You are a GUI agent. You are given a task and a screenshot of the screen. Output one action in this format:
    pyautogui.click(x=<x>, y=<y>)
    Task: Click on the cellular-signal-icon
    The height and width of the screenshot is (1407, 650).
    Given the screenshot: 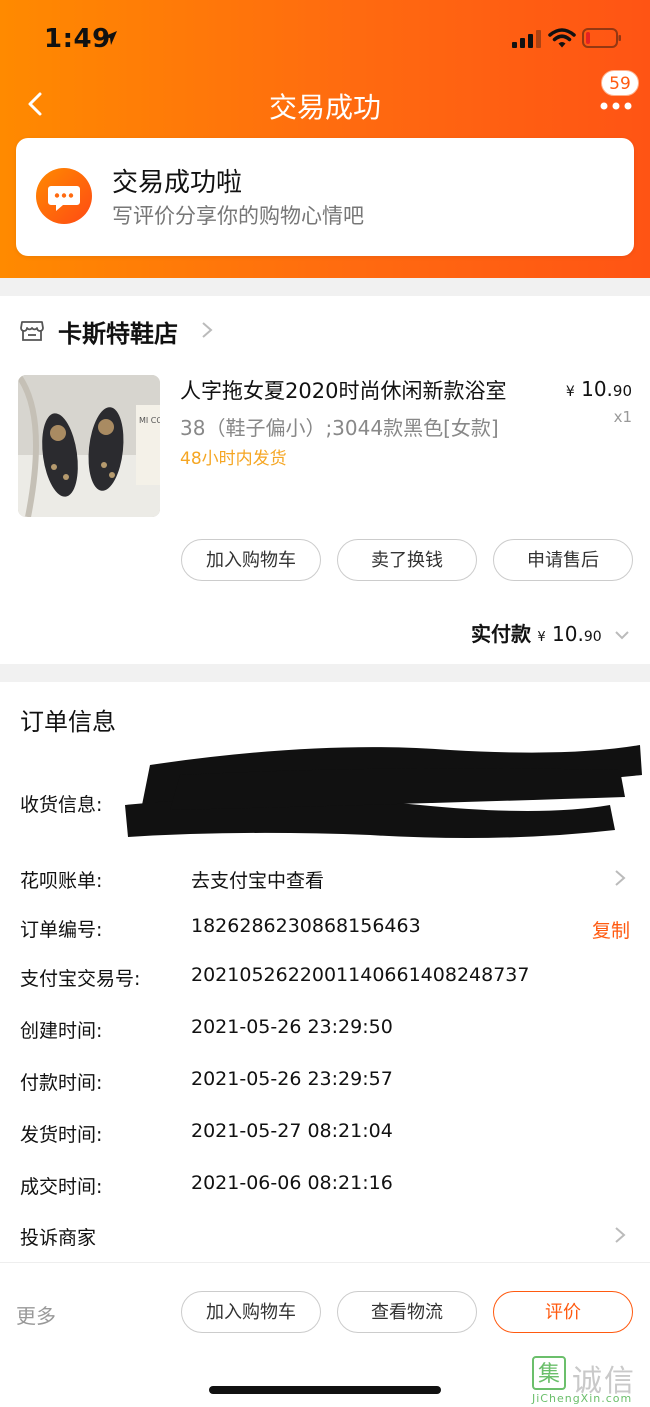 What is the action you would take?
    pyautogui.click(x=526, y=39)
    